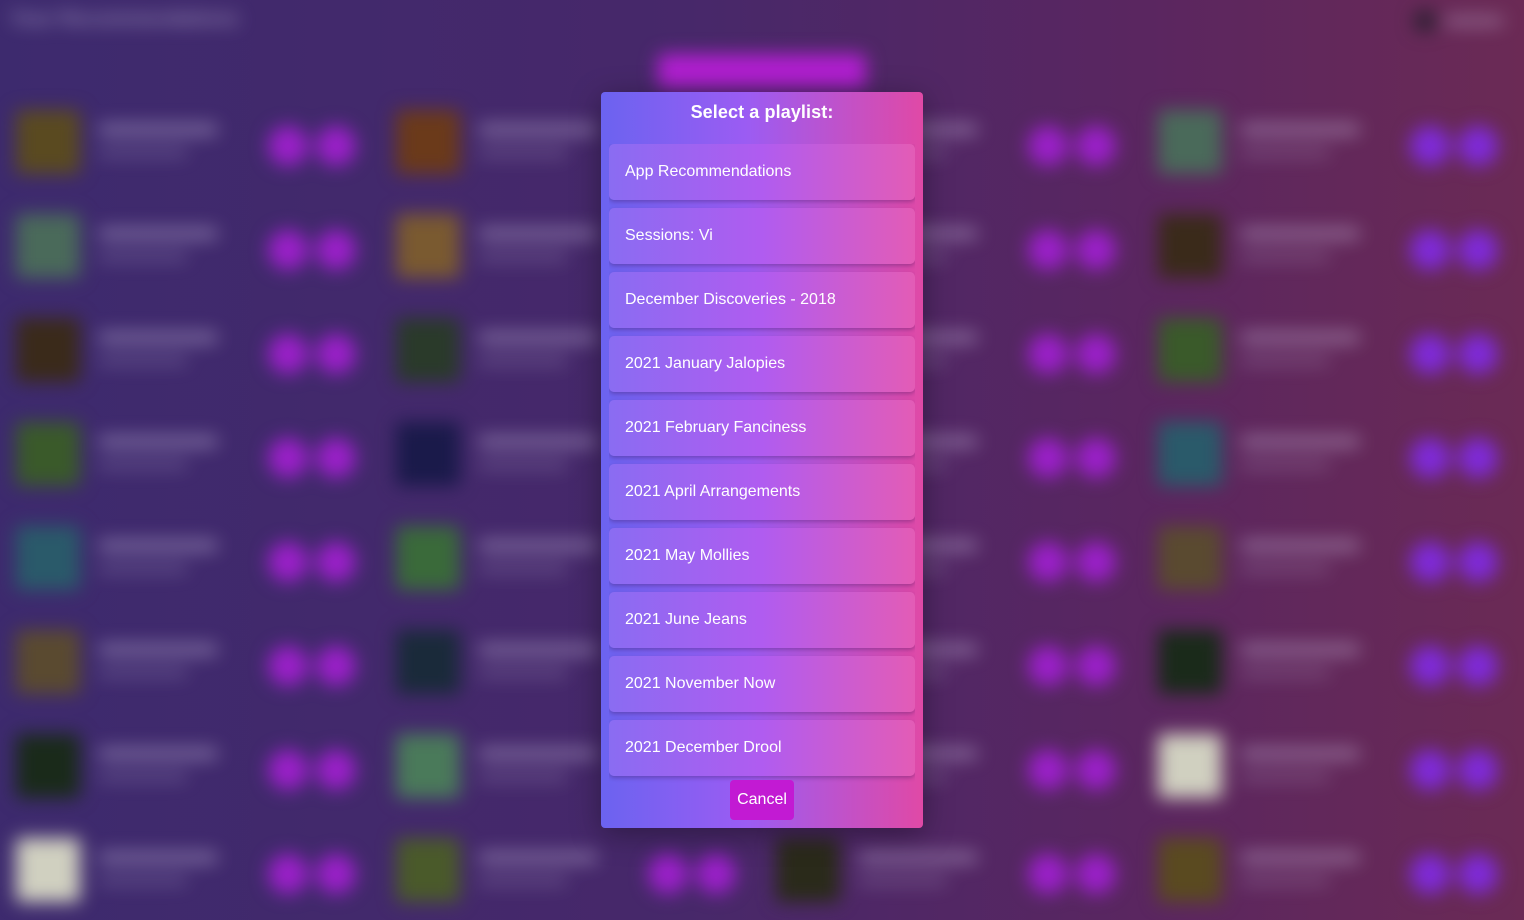 The image size is (1524, 920). What do you see at coordinates (687, 555) in the screenshot?
I see `playlist-item-label: 2021 May Mollies` at bounding box center [687, 555].